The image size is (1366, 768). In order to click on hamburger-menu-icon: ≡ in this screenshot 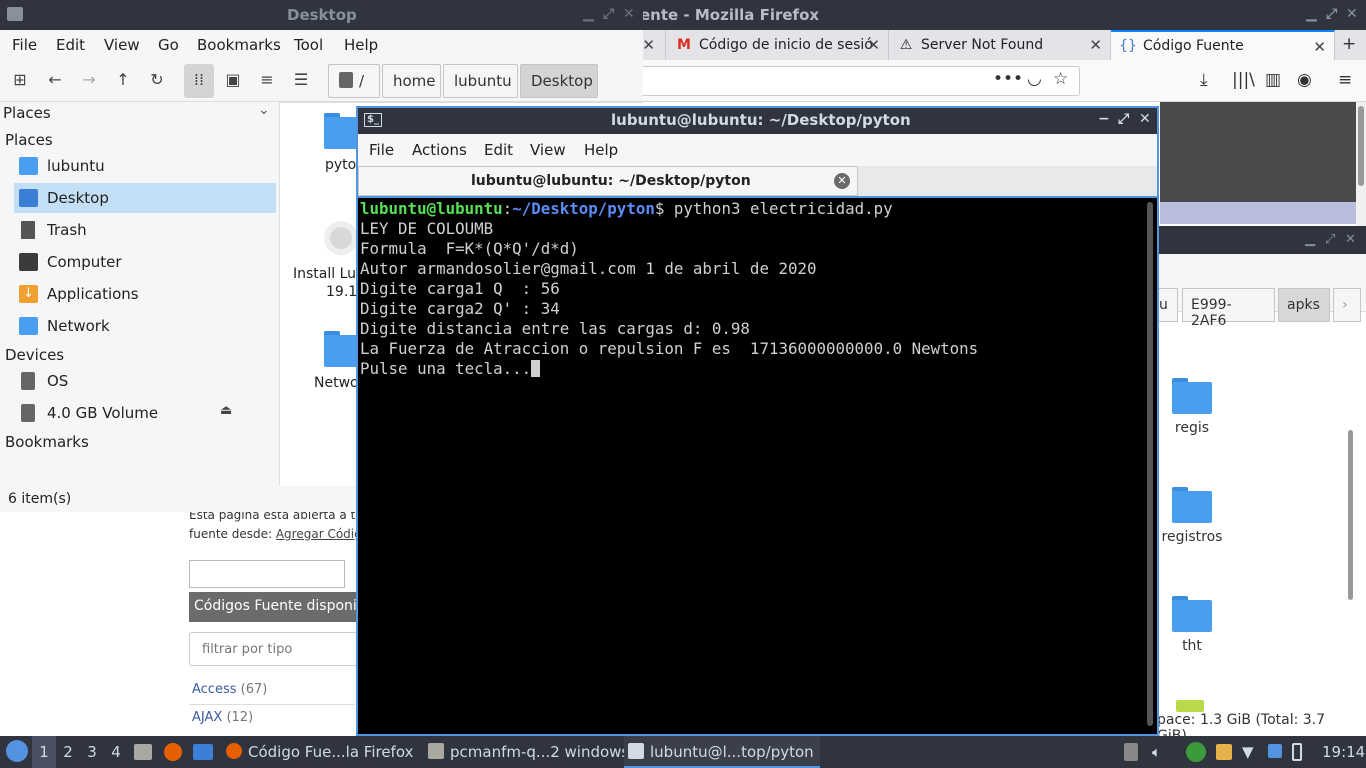, I will do `click(1345, 80)`.